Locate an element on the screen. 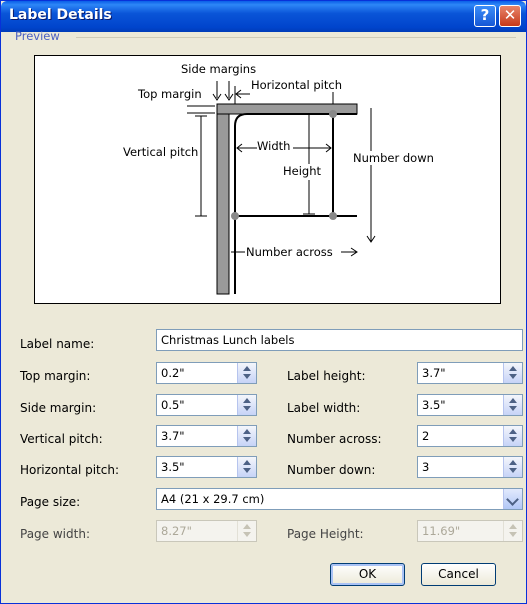  side-margin-value: 0.5" is located at coordinates (173, 405).